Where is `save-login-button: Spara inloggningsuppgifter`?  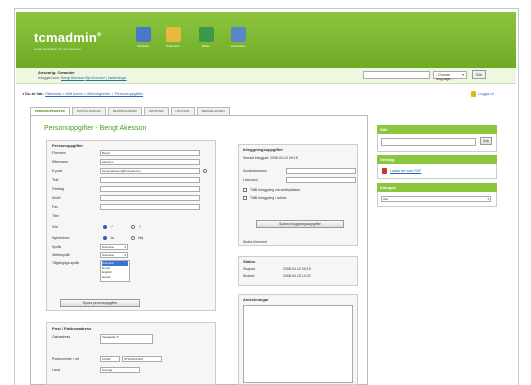 save-login-button: Spara inloggningsuppgifter is located at coordinates (300, 224).